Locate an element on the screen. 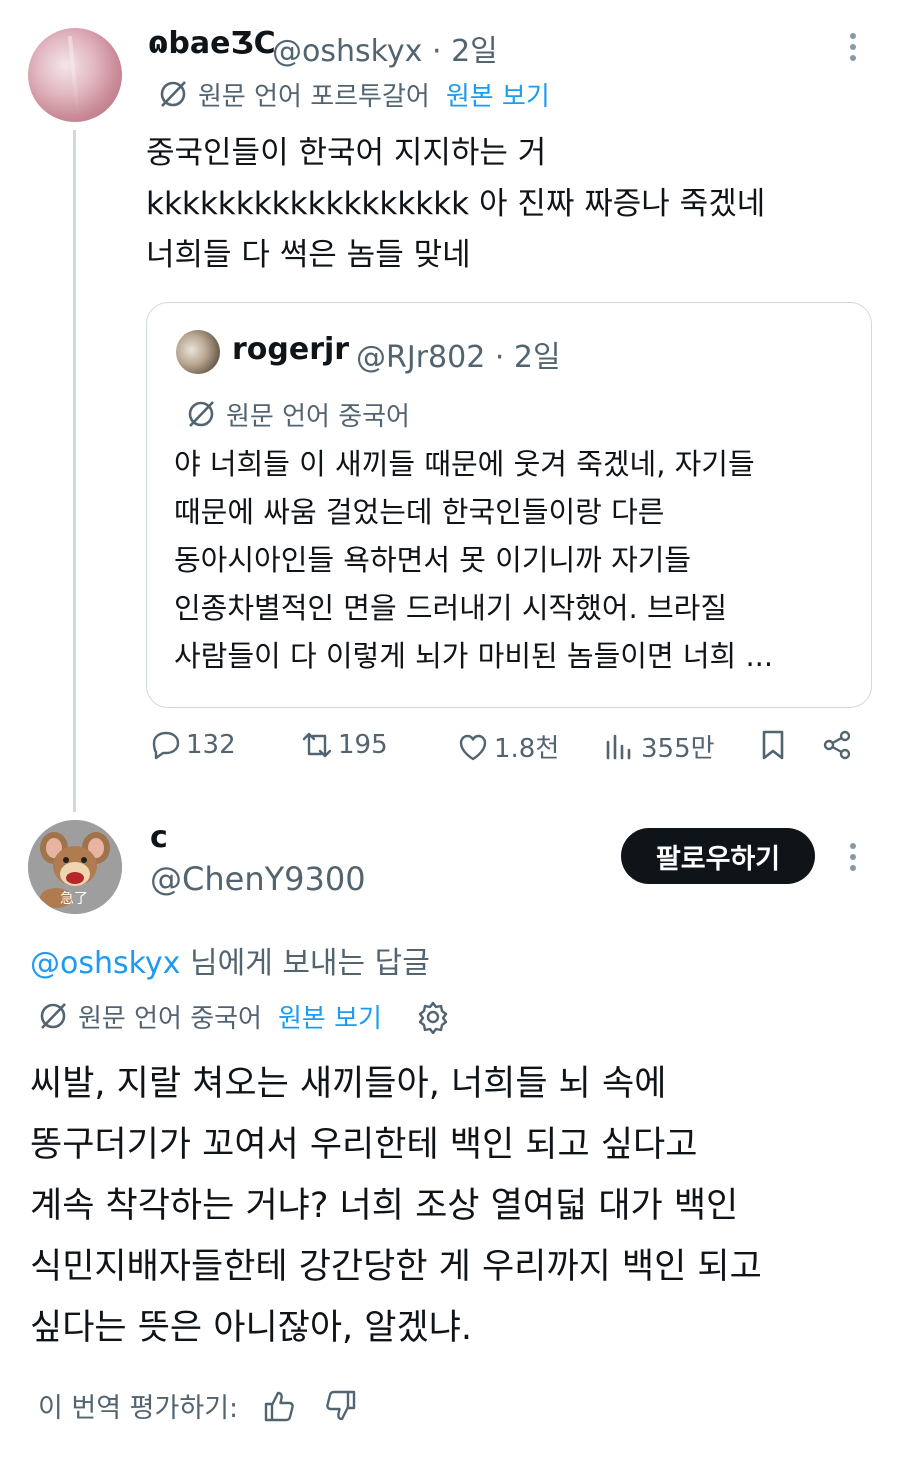 This screenshot has width=900, height=1457. analytics-icon is located at coordinates (618, 746).